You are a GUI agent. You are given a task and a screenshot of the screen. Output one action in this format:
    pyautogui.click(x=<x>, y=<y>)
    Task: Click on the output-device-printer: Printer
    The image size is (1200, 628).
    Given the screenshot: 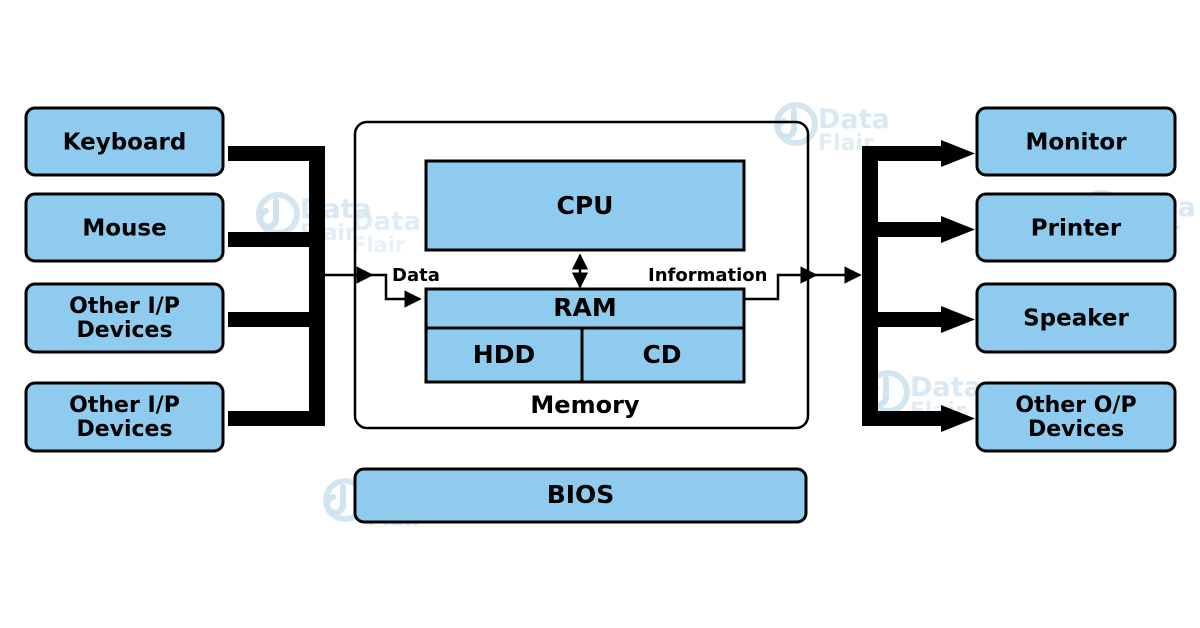 What is the action you would take?
    pyautogui.click(x=1076, y=227)
    